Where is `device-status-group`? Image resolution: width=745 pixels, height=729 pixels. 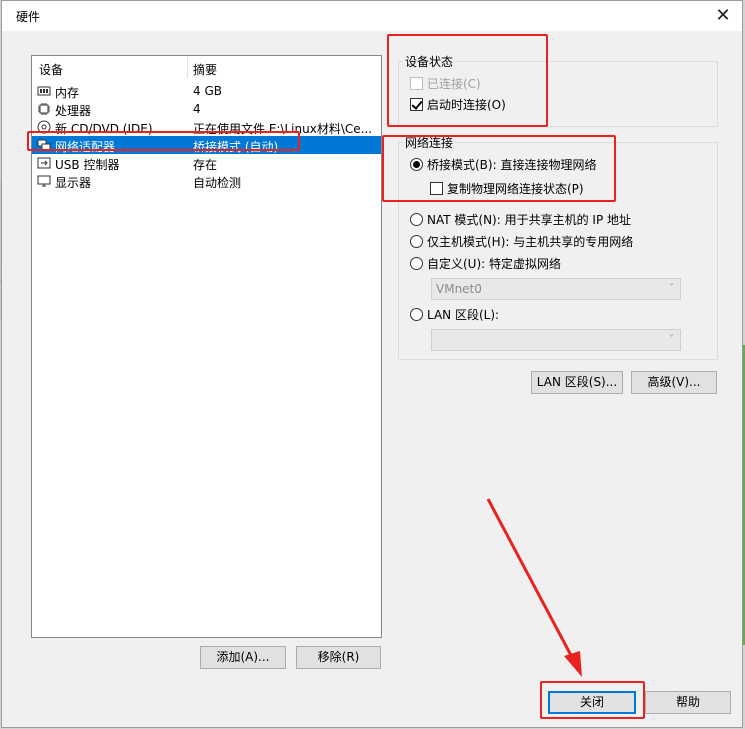
device-status-group is located at coordinates (558, 94).